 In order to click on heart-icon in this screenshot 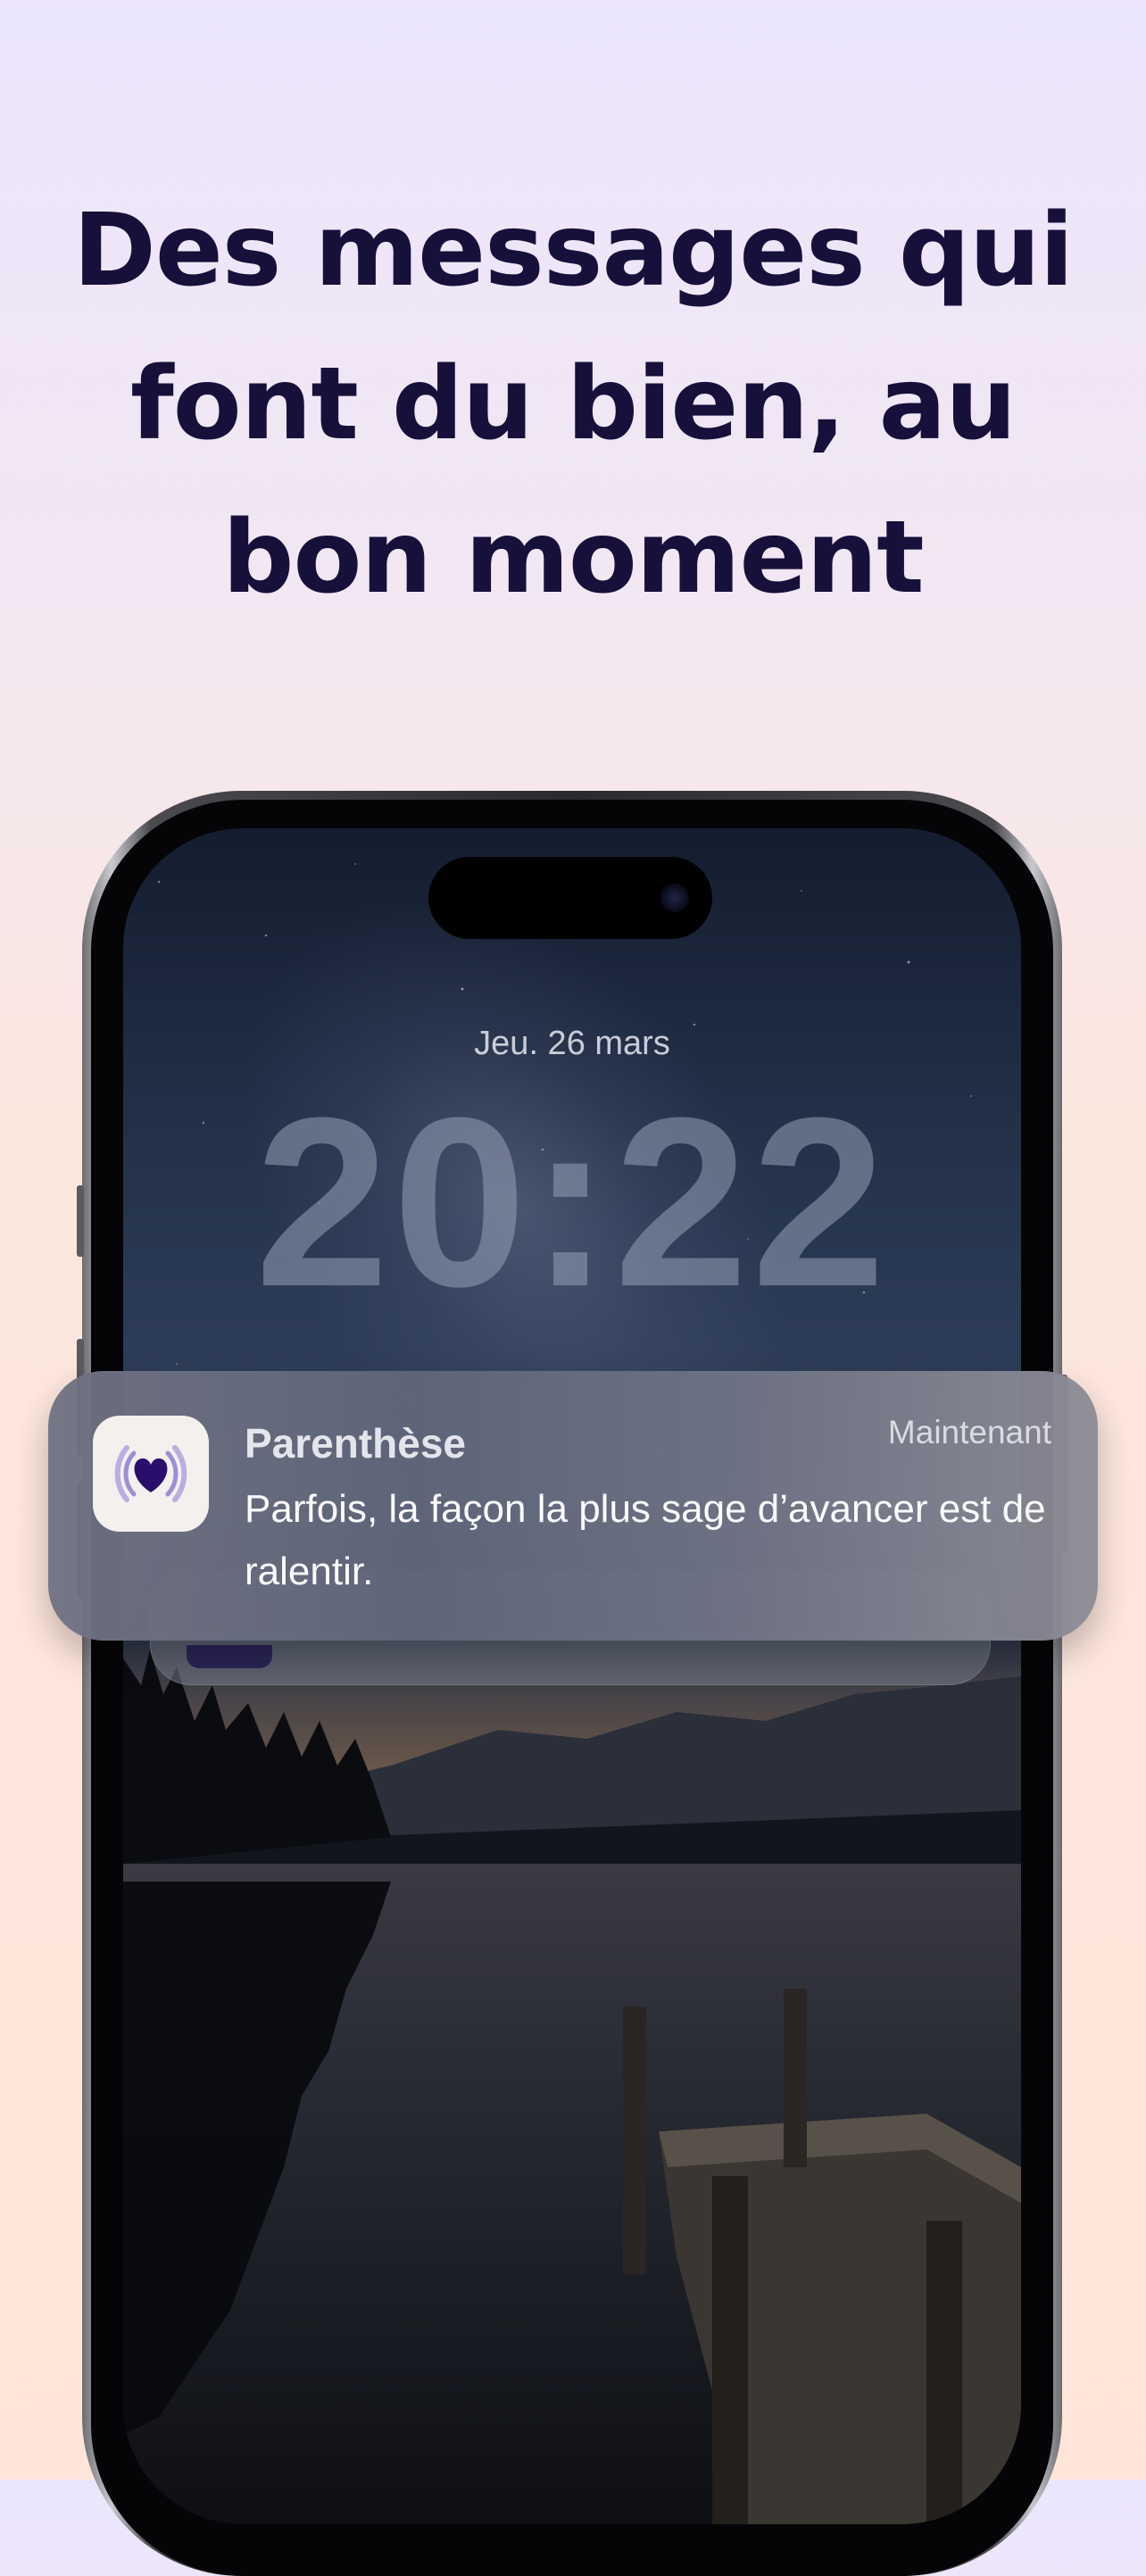, I will do `click(150, 1473)`.